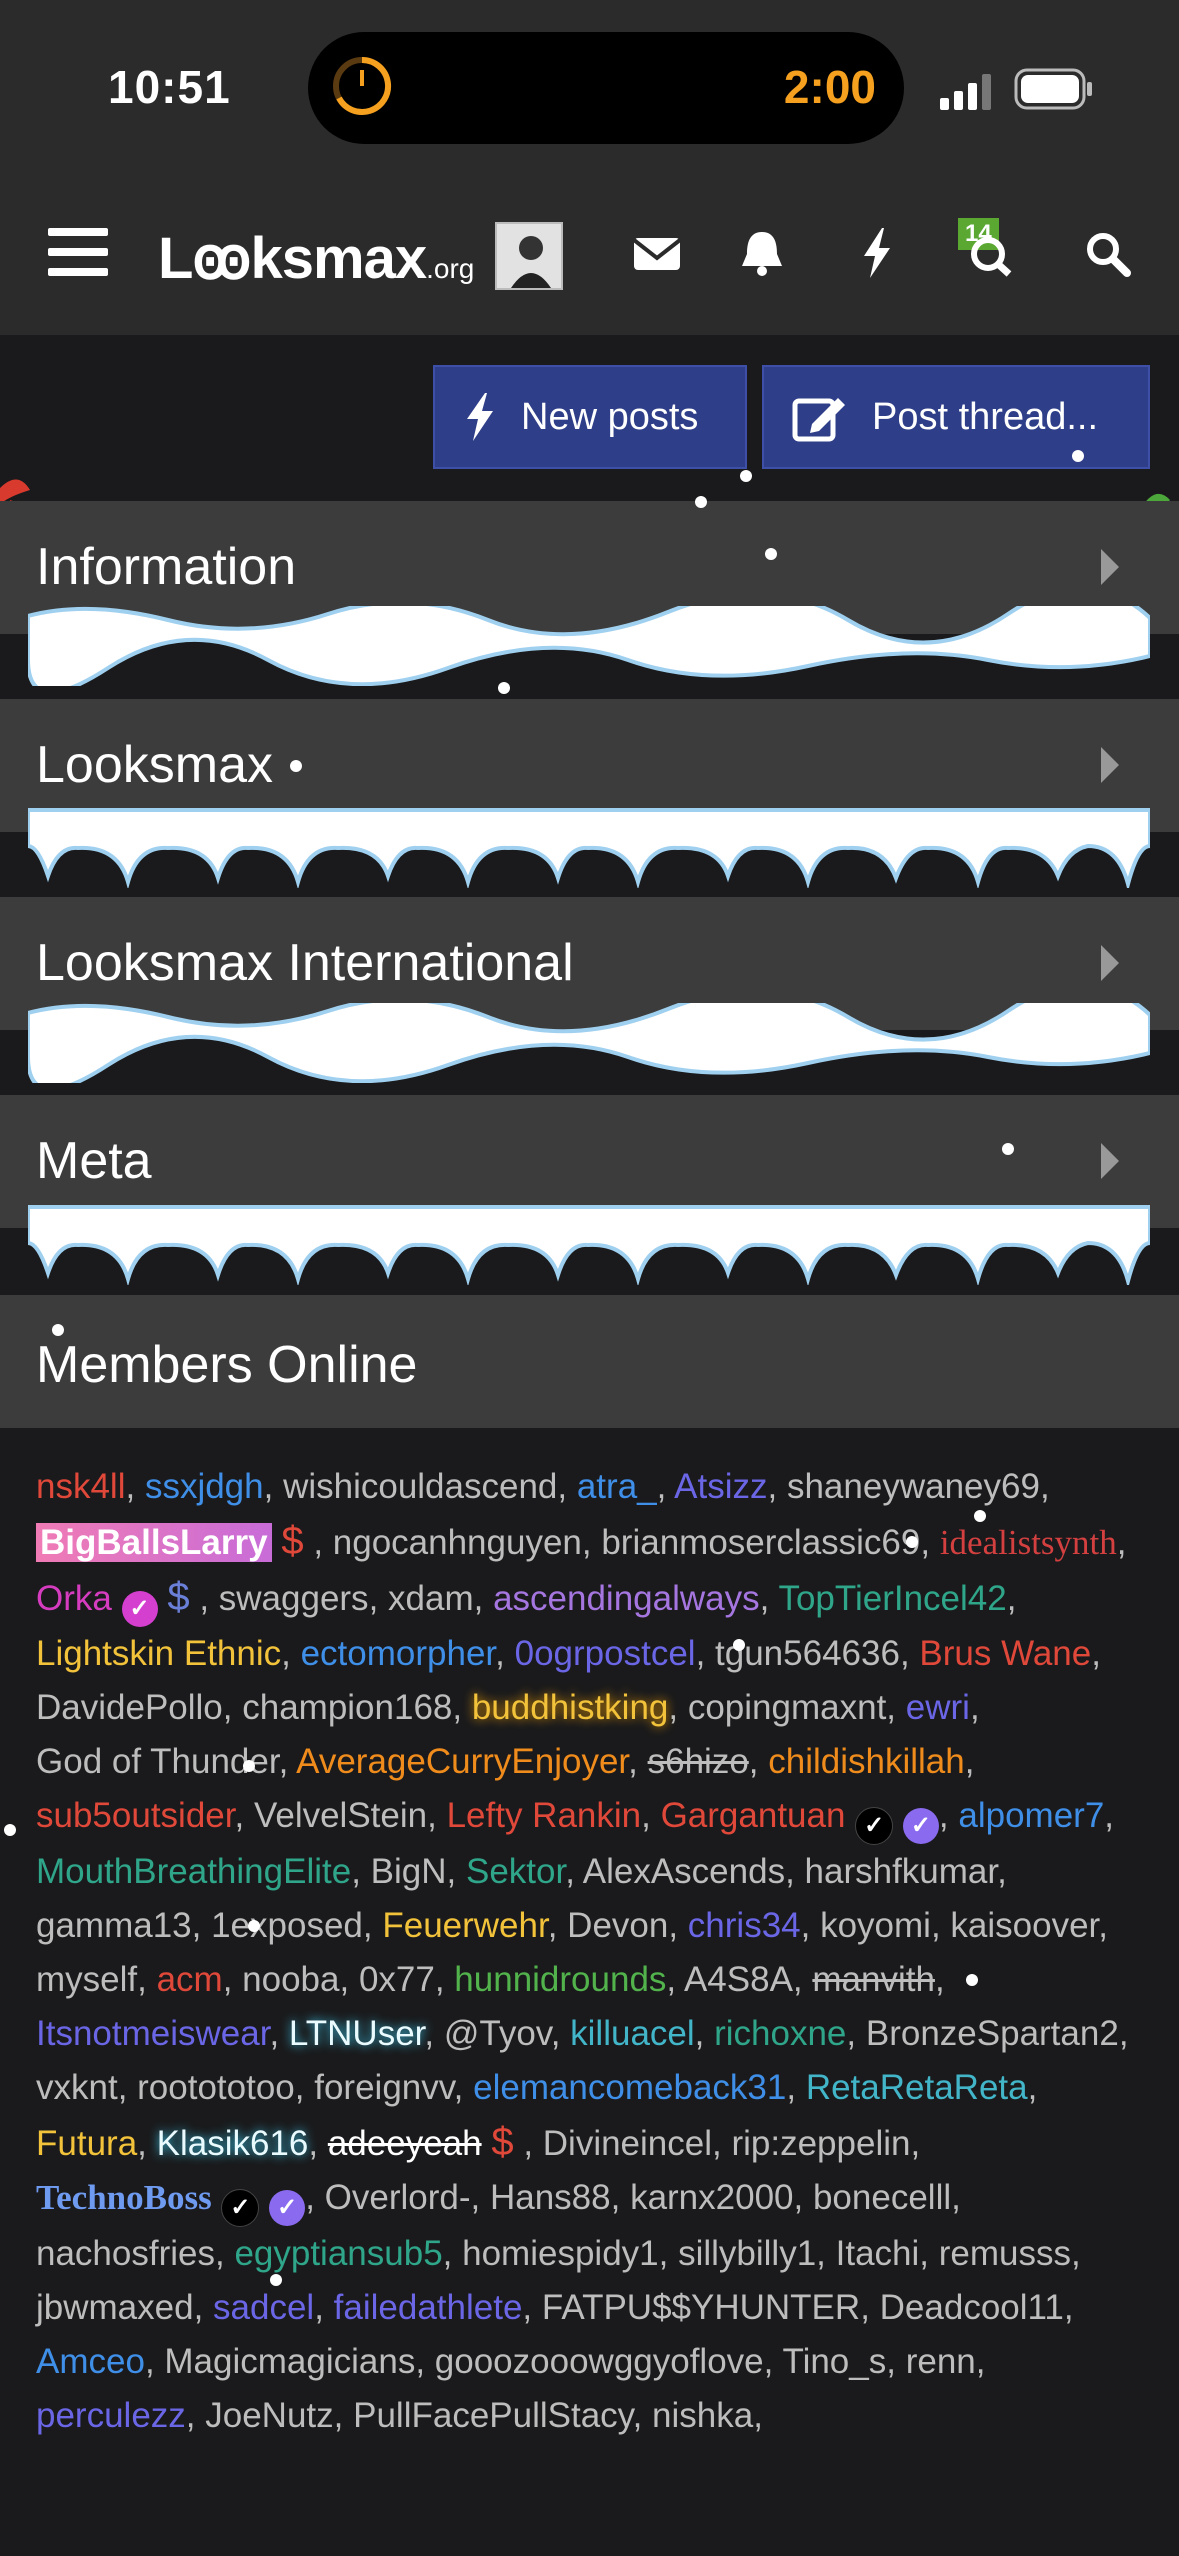 This screenshot has height=2556, width=1179. What do you see at coordinates (990, 253) in the screenshot?
I see `conversations-icon` at bounding box center [990, 253].